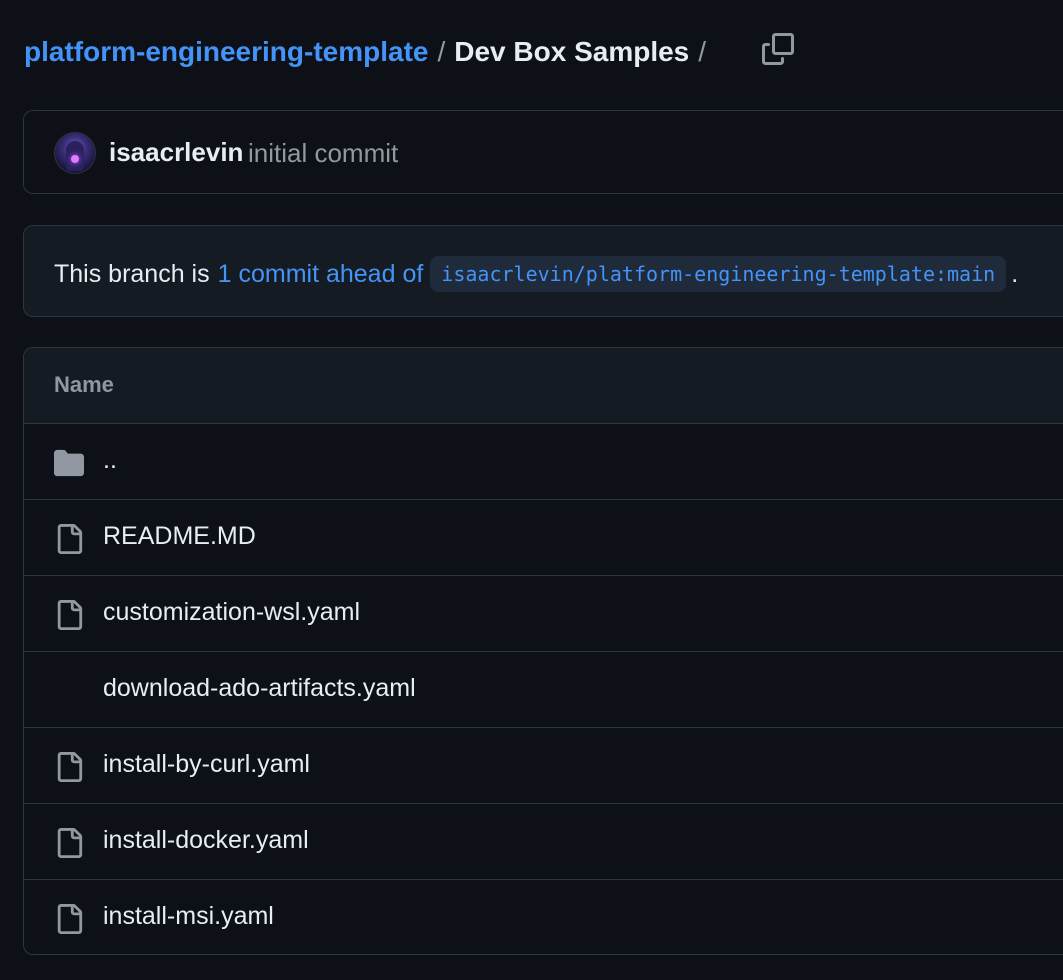 The height and width of the screenshot is (980, 1063). Describe the element at coordinates (75, 153) in the screenshot. I see `avatar` at that location.